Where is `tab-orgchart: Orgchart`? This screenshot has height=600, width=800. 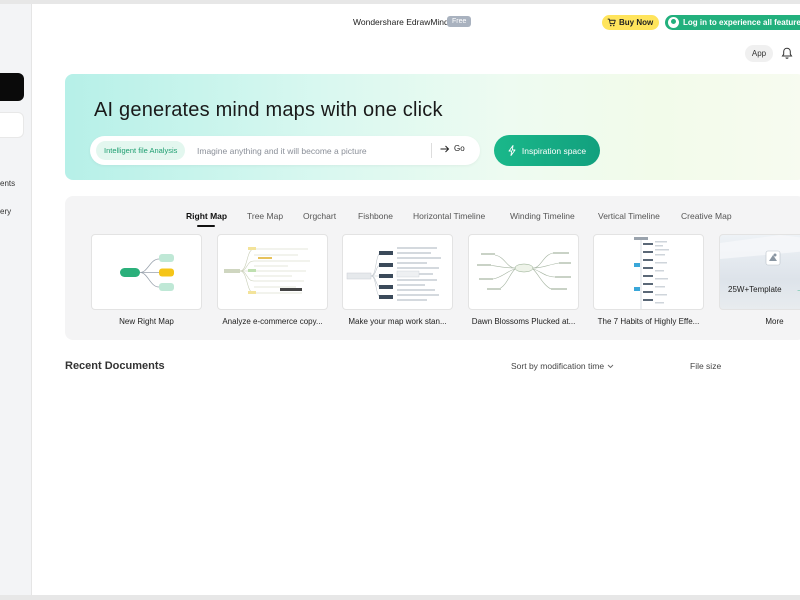
tab-orgchart: Orgchart is located at coordinates (319, 216).